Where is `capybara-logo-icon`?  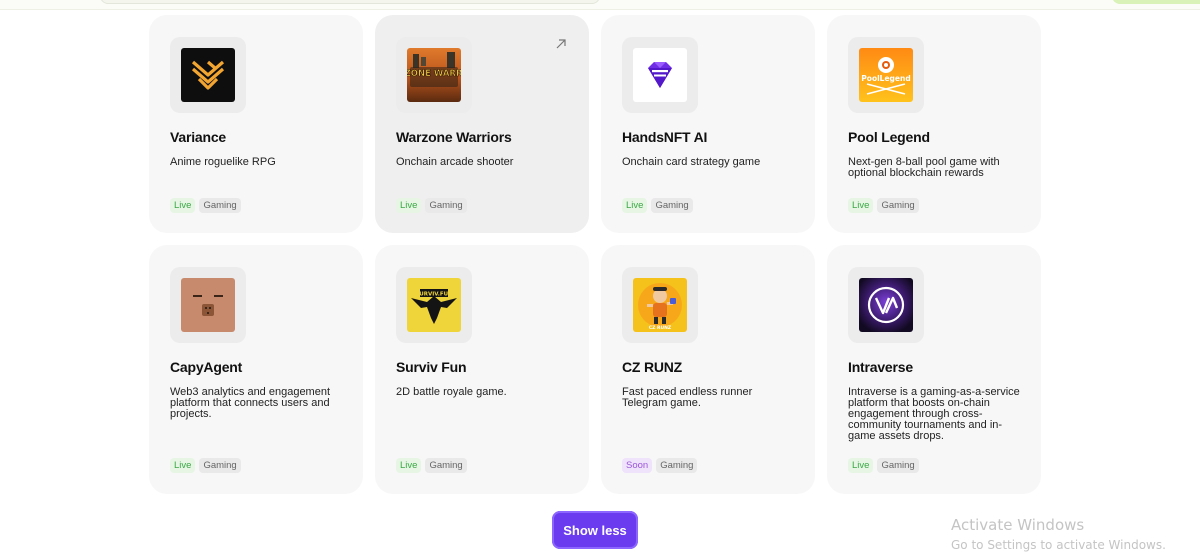
capybara-logo-icon is located at coordinates (208, 305).